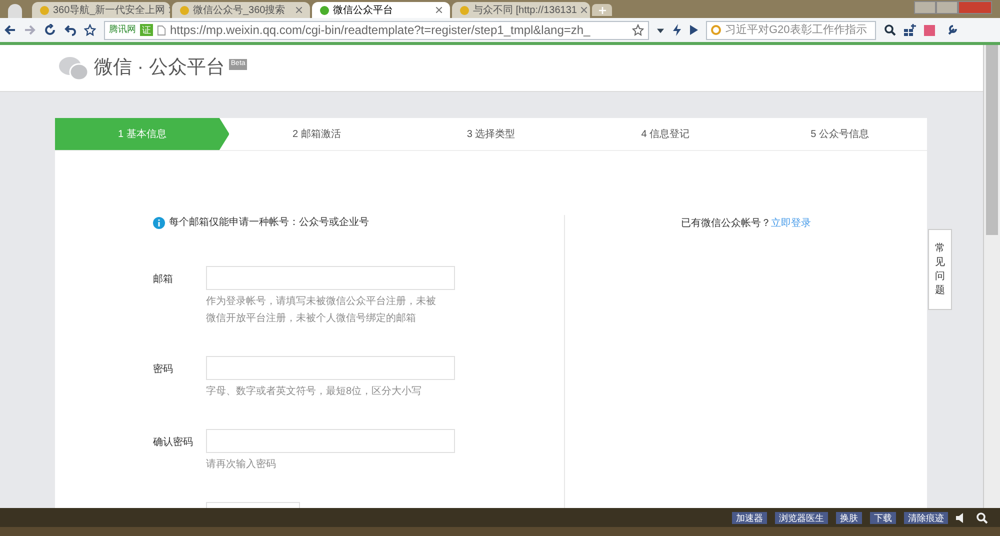 This screenshot has height=536, width=1000. I want to click on faq-tab: 常见问题, so click(940, 269).